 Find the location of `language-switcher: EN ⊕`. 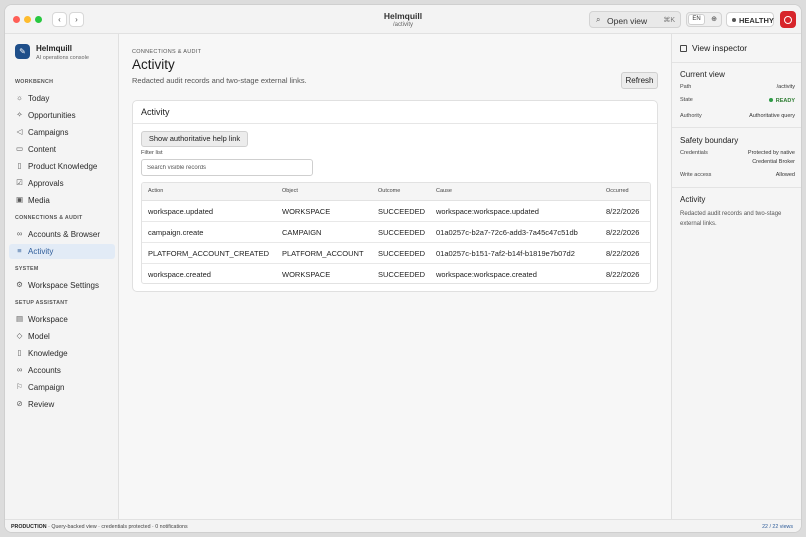

language-switcher: EN ⊕ is located at coordinates (704, 19).